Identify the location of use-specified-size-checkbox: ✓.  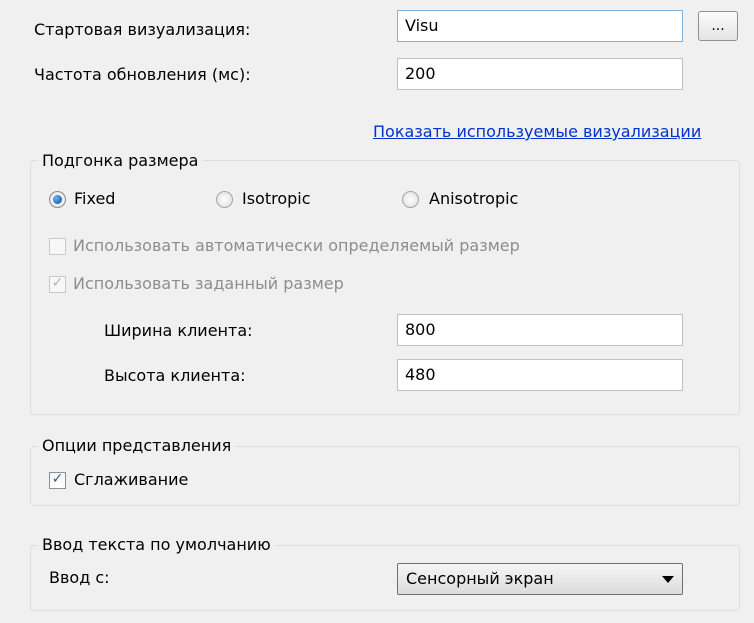
(57, 284).